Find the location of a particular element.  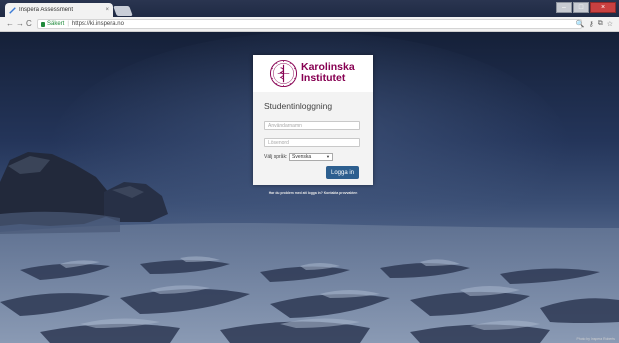

logo-line-2: Institutet is located at coordinates (323, 77).